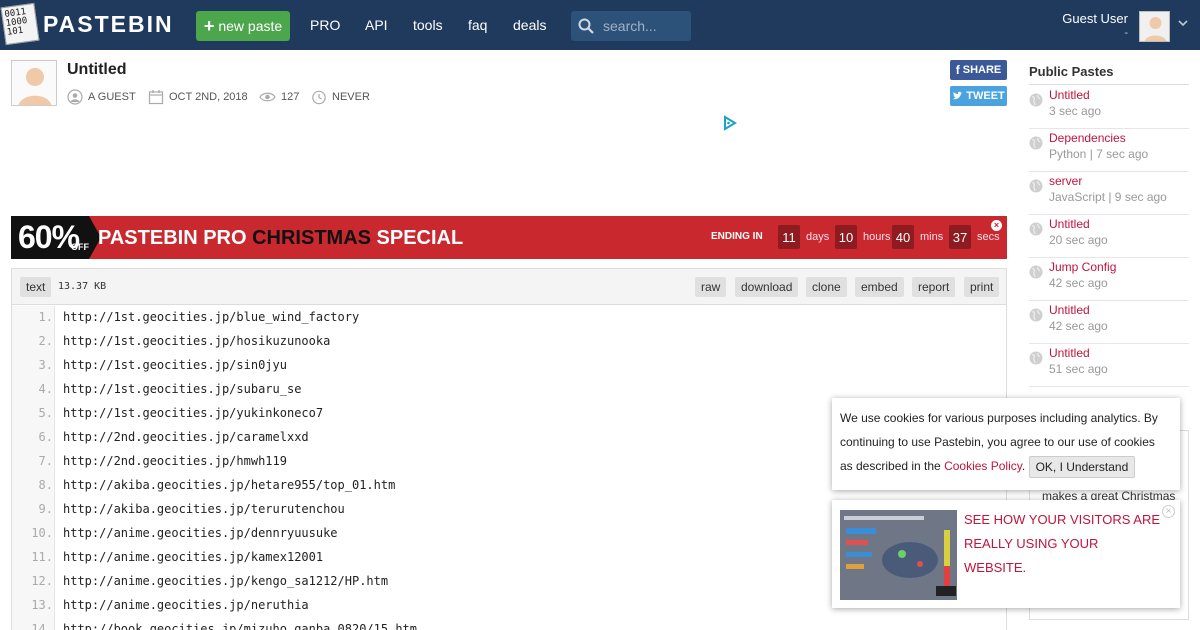  Describe the element at coordinates (477, 25) in the screenshot. I see `nav-link-faq: faq` at that location.